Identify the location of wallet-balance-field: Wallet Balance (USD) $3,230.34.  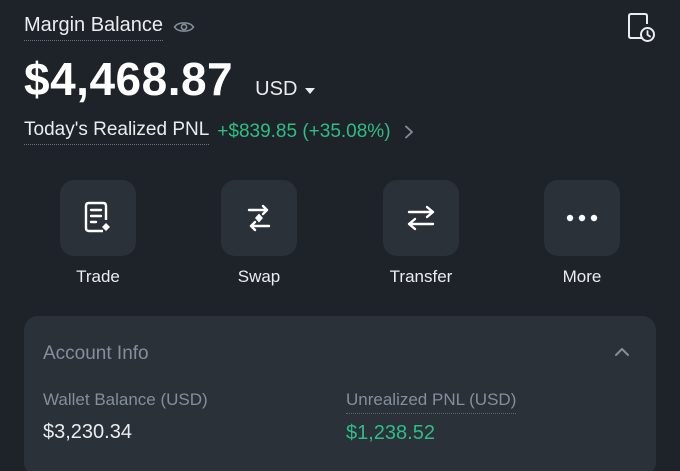
(125, 417).